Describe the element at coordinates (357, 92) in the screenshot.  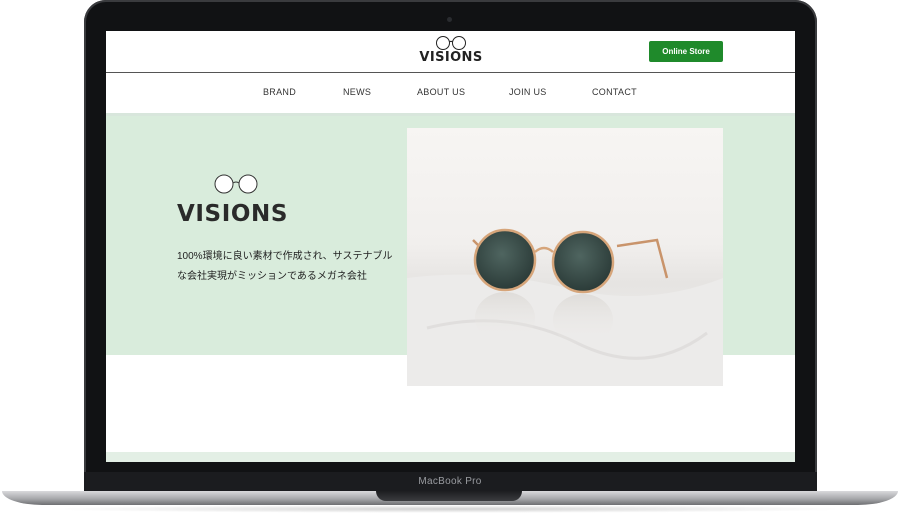
I see `nav-news: NEWS` at that location.